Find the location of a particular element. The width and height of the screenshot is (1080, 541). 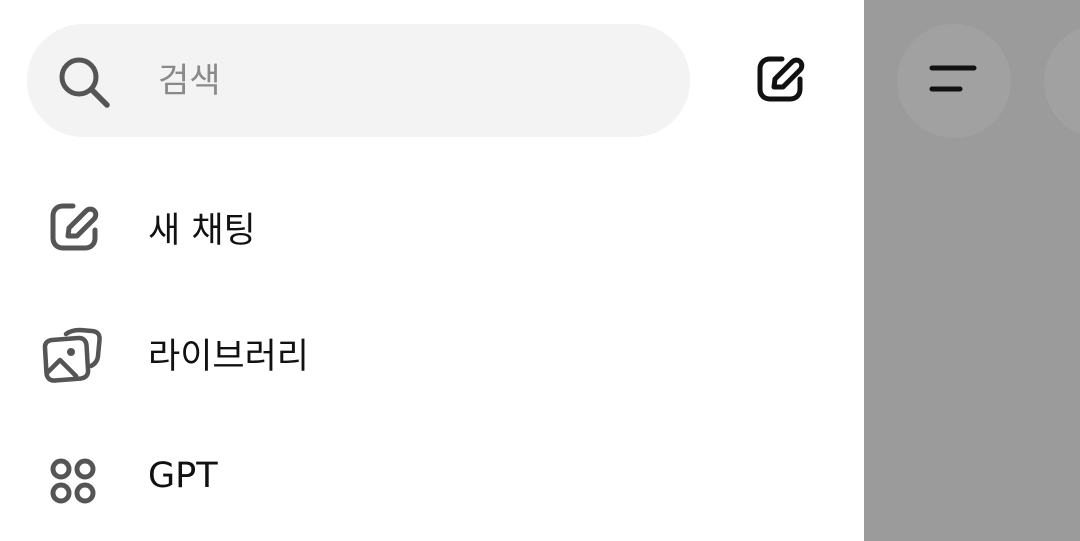

menu-button is located at coordinates (954, 81).